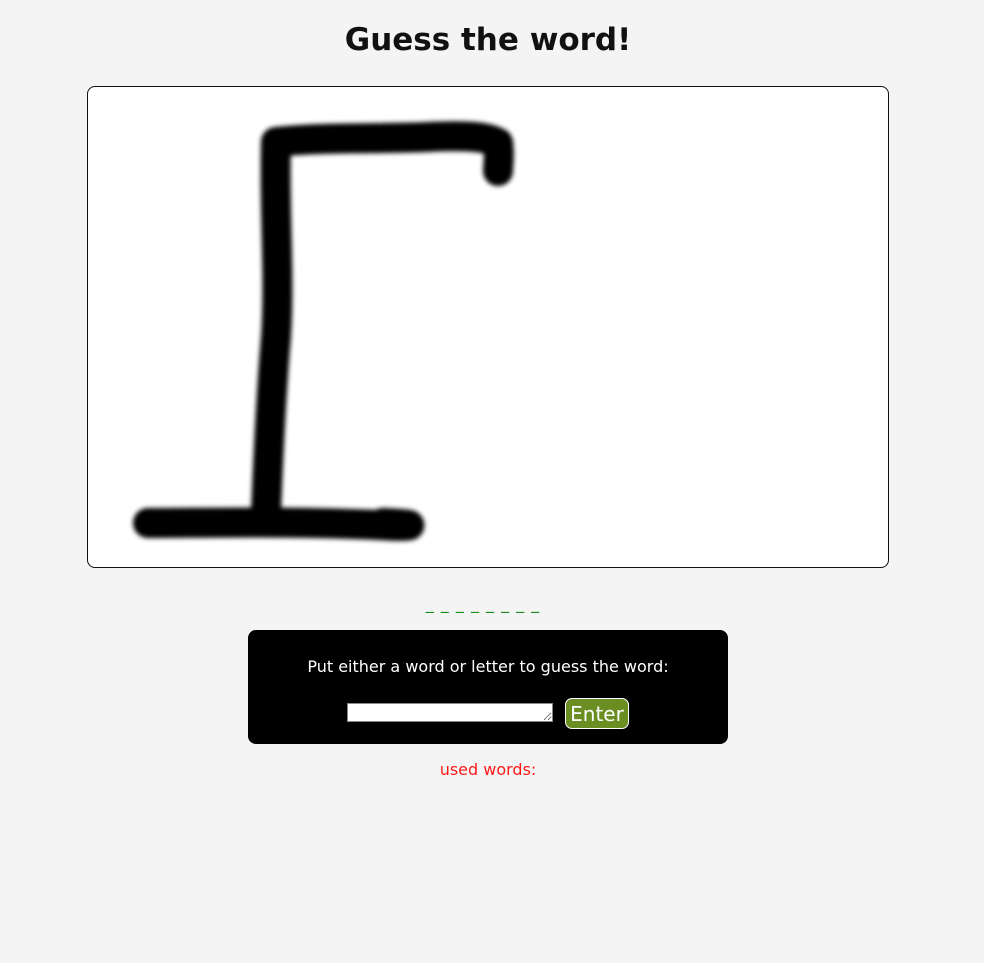 The width and height of the screenshot is (984, 963). Describe the element at coordinates (498, 157) in the screenshot. I see `gallows-rope` at that location.